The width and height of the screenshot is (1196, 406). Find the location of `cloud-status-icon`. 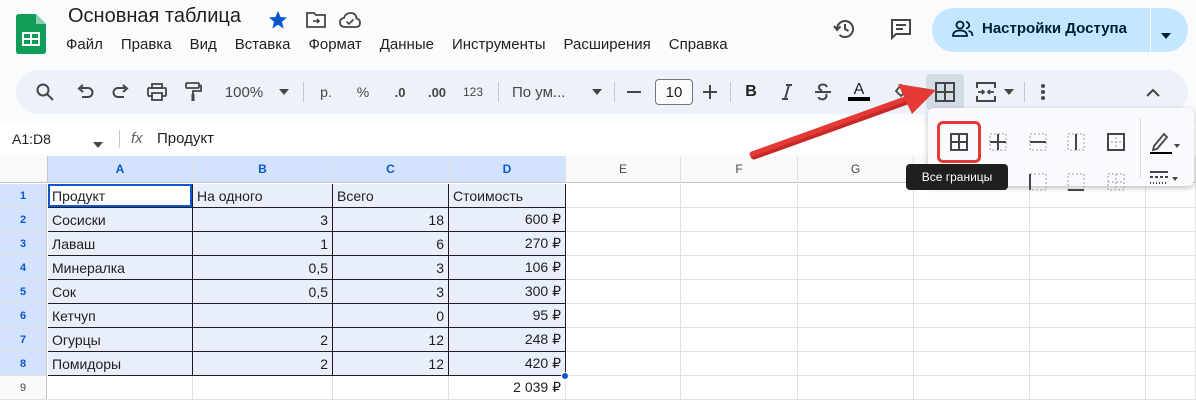

cloud-status-icon is located at coordinates (350, 20).